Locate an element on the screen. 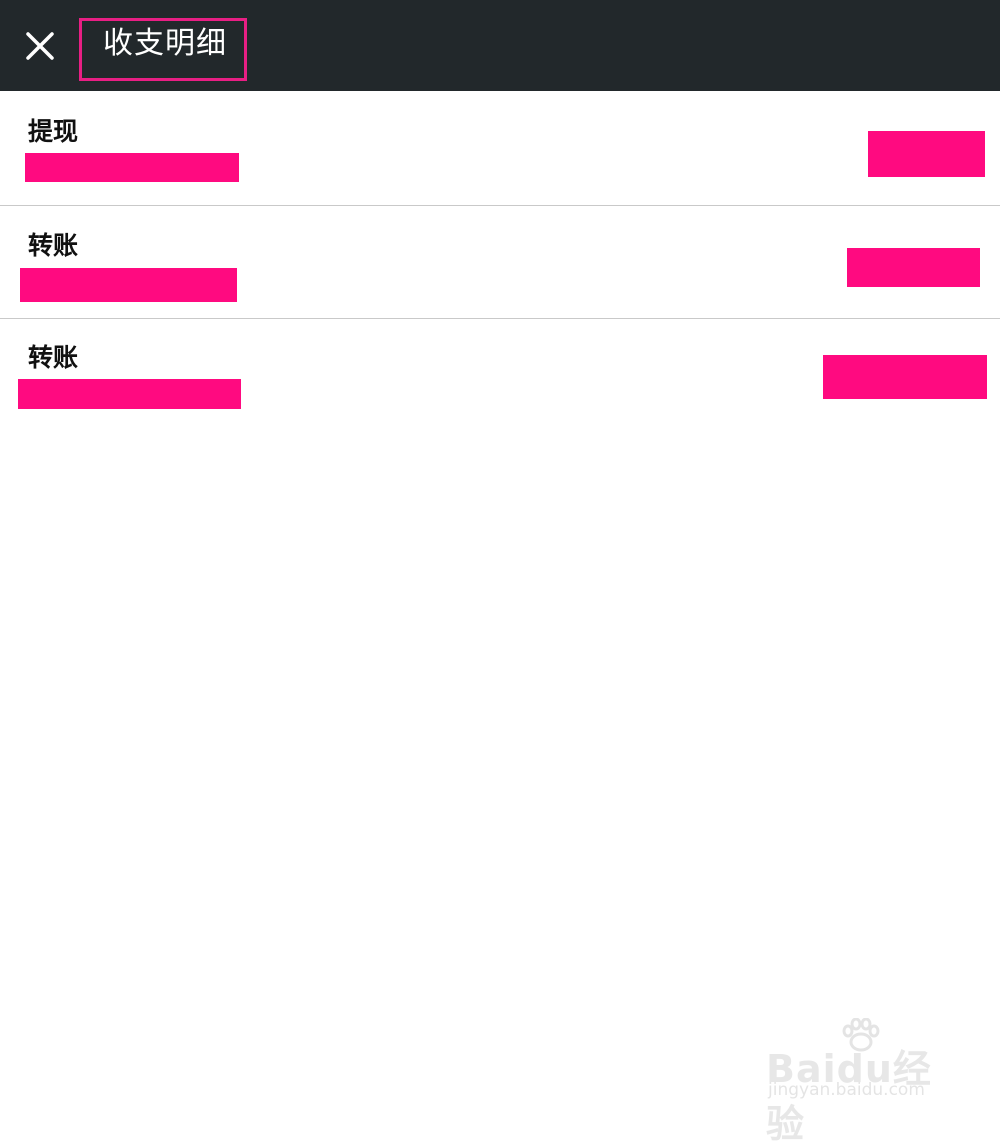  watermark-url: jingyan.baidu.com is located at coordinates (846, 1090).